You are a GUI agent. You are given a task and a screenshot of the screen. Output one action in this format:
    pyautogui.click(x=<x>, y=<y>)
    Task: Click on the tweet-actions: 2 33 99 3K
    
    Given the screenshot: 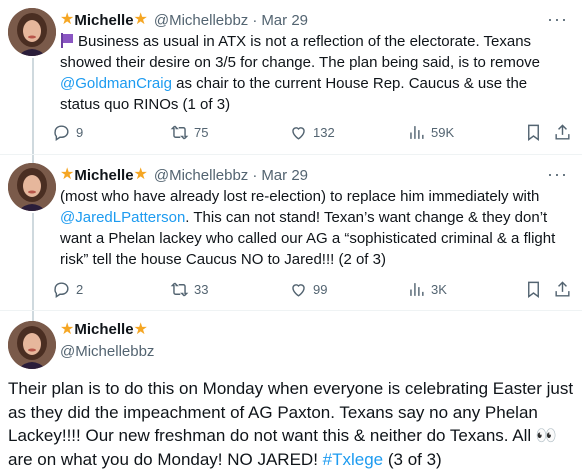 What is the action you would take?
    pyautogui.click(x=313, y=289)
    